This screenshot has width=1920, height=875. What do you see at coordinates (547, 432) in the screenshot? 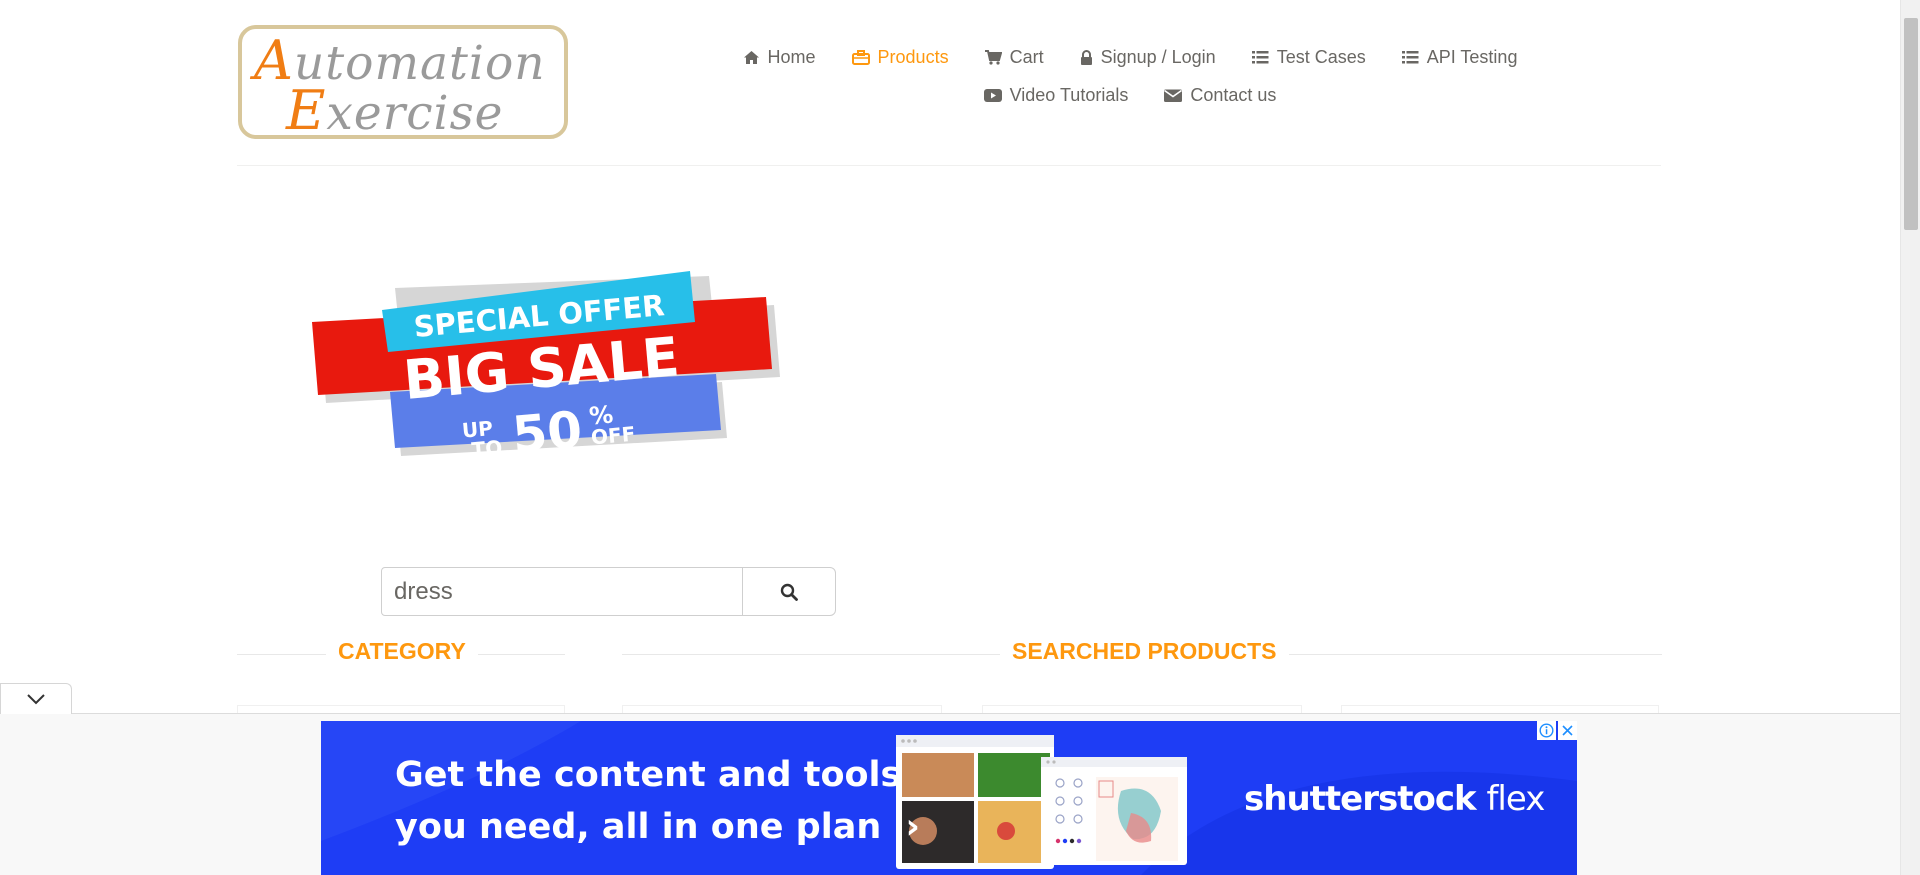
I see `promo-text-50: 50` at bounding box center [547, 432].